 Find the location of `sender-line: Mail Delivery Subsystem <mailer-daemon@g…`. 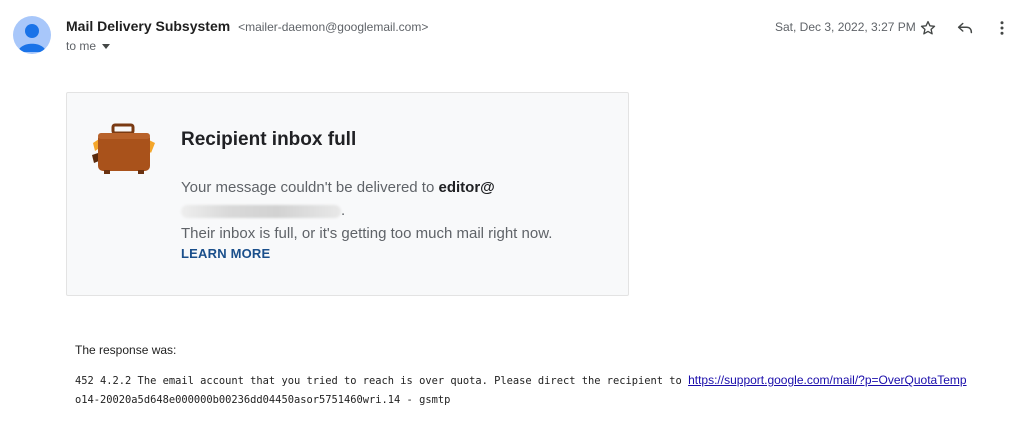

sender-line: Mail Delivery Subsystem <mailer-daemon@g… is located at coordinates (247, 26).